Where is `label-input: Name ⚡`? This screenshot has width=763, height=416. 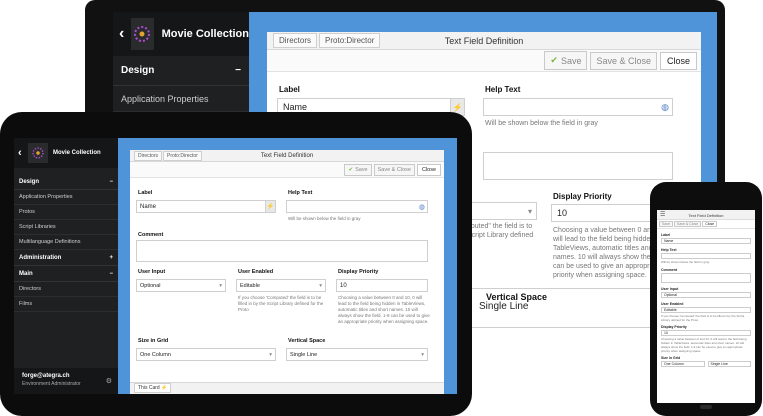
label-input: Name ⚡ is located at coordinates (206, 206).